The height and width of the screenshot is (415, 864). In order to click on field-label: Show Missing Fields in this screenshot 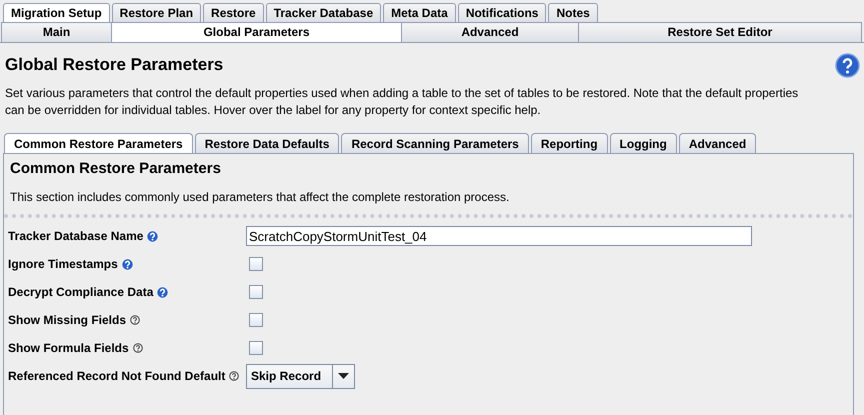, I will do `click(67, 320)`.